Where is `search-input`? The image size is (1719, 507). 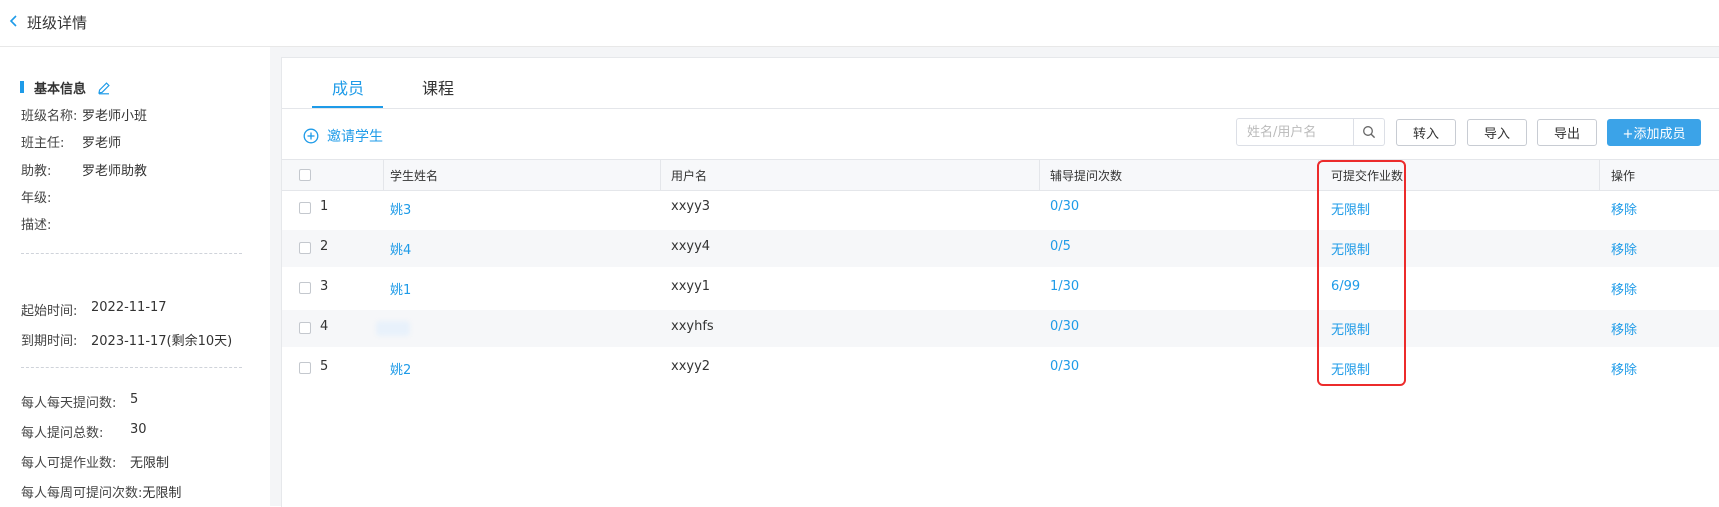 search-input is located at coordinates (1295, 132).